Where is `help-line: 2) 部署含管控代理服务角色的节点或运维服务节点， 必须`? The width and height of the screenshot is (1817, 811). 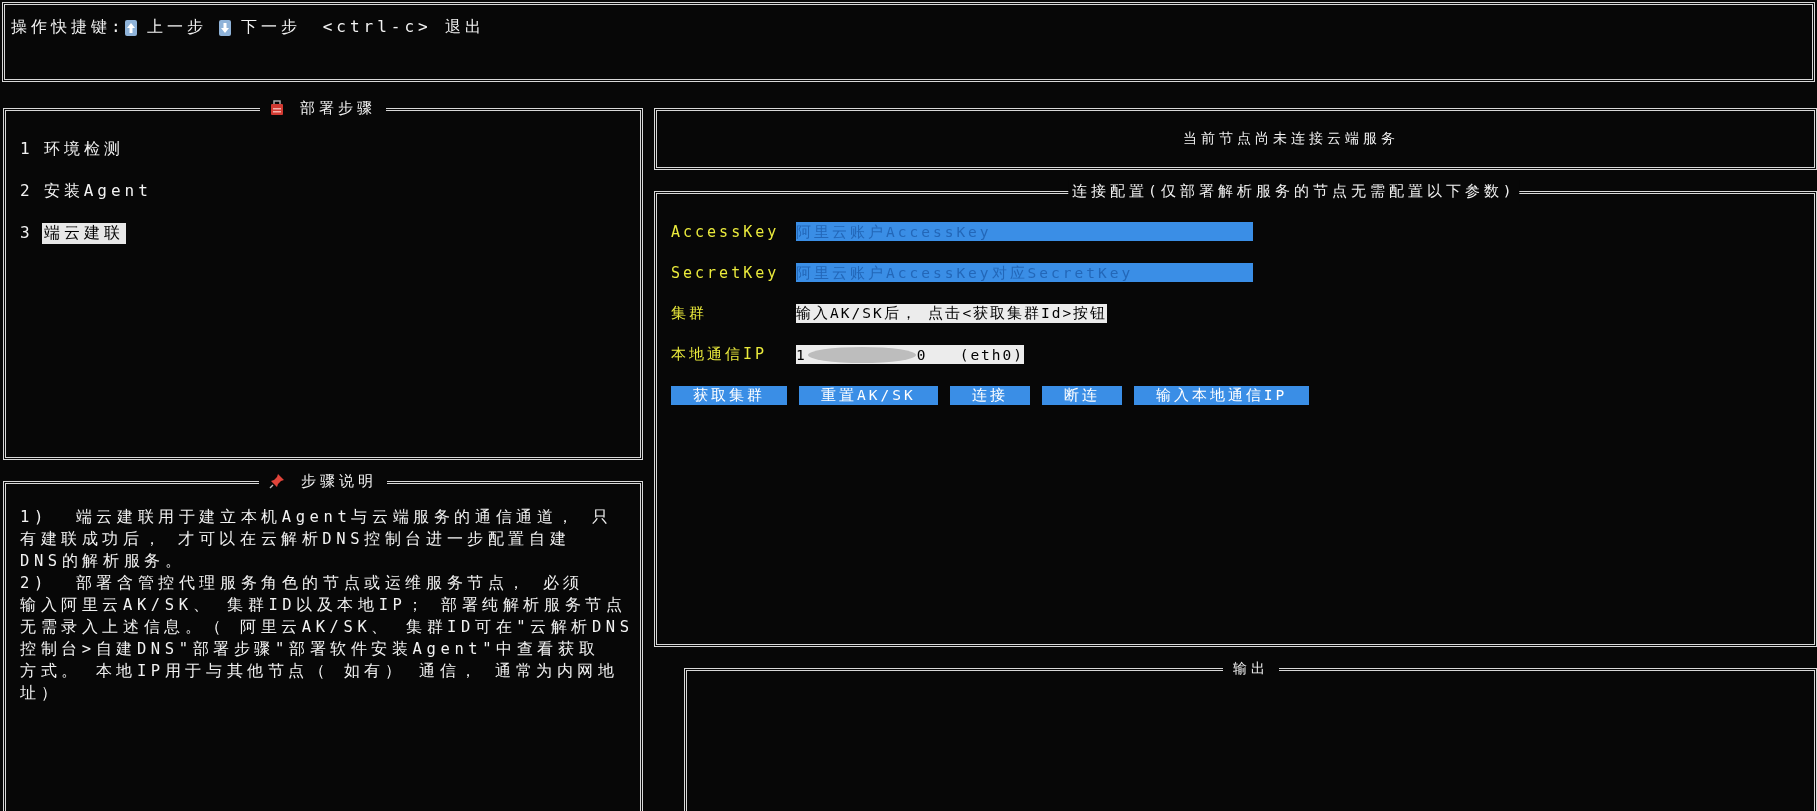
help-line: 2) 部署含管控代理服务角色的节点或运维服务节点， 必须 is located at coordinates (303, 583).